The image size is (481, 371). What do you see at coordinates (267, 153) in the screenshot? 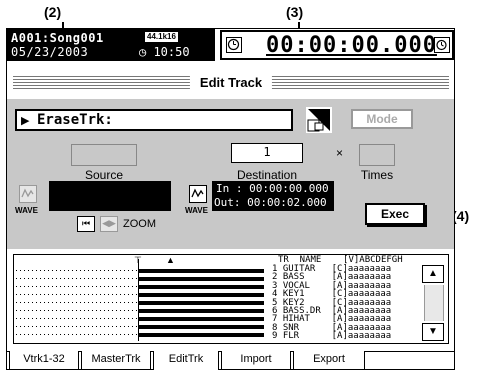
I see `destination-field: 1` at bounding box center [267, 153].